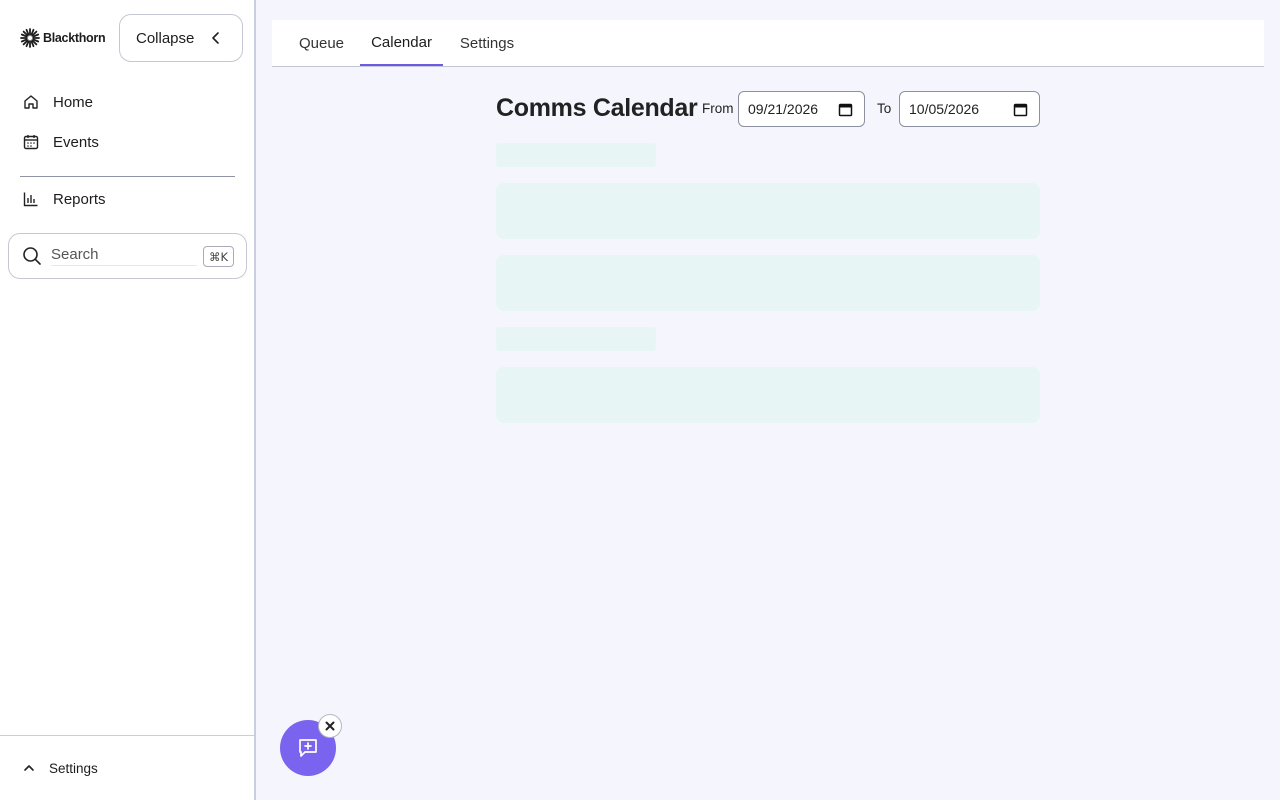  I want to click on settings-footer-label: Settings, so click(73, 768).